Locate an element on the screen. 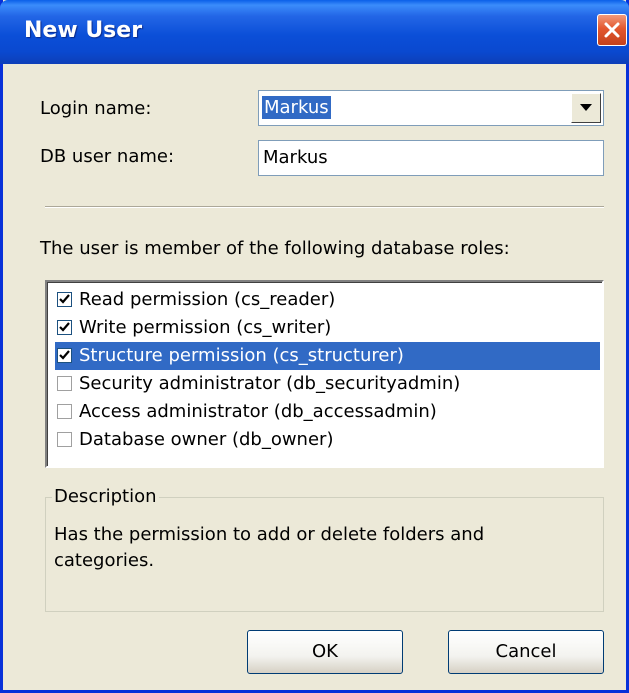 This screenshot has height=693, width=629. db-user-name-label: DB user name: is located at coordinates (107, 156).